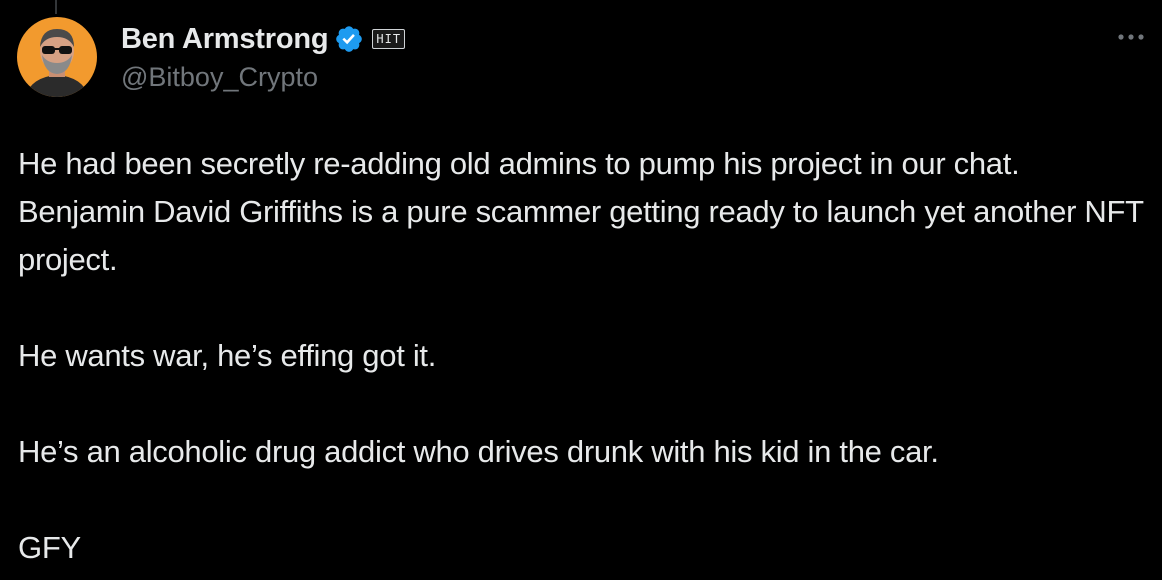 This screenshot has width=1162, height=580. I want to click on more-options-button, so click(1131, 37).